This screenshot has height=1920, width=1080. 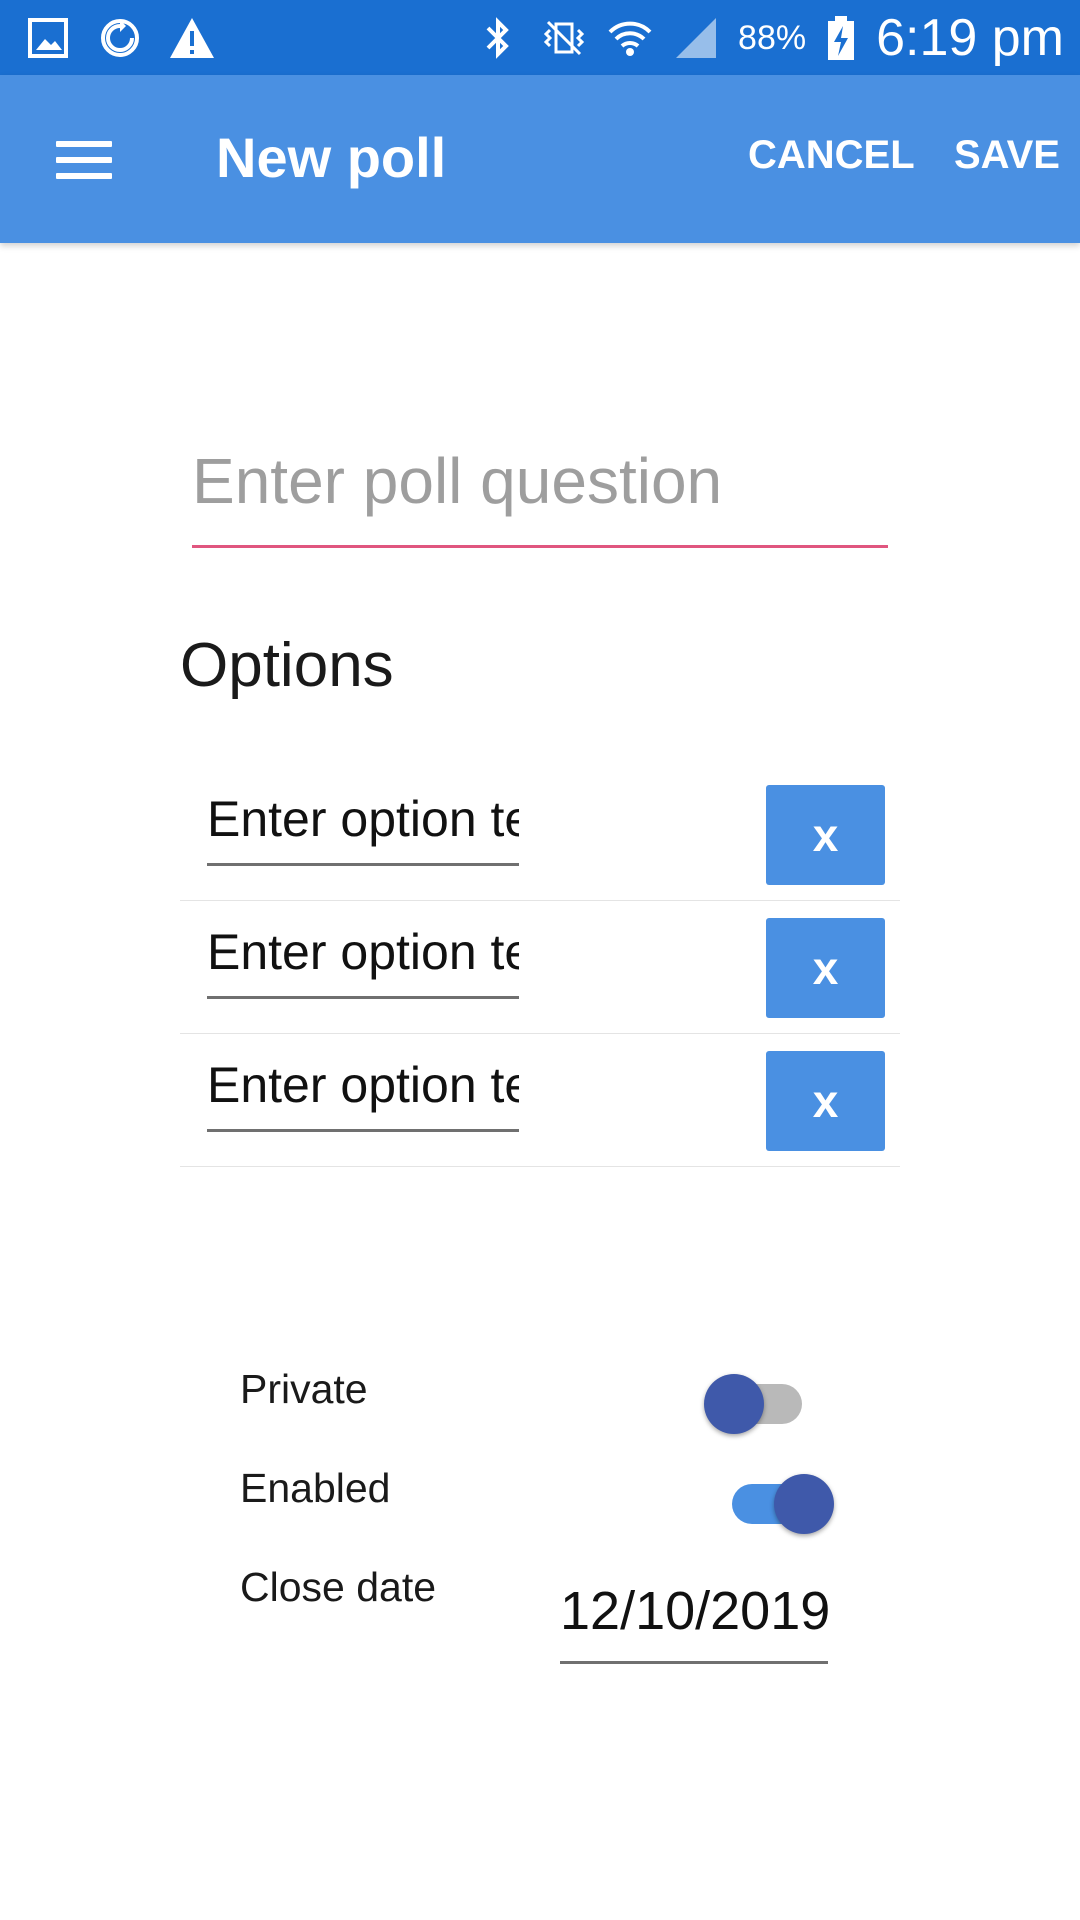 I want to click on warning-icon, so click(x=192, y=38).